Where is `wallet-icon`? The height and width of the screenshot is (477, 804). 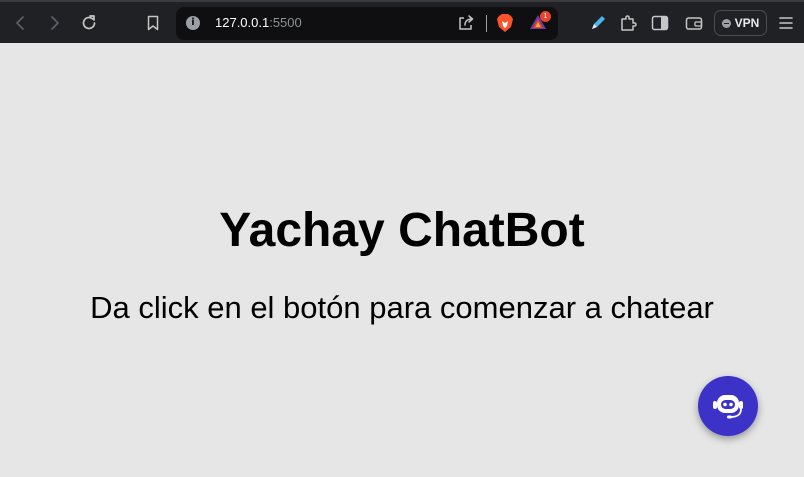
wallet-icon is located at coordinates (694, 23).